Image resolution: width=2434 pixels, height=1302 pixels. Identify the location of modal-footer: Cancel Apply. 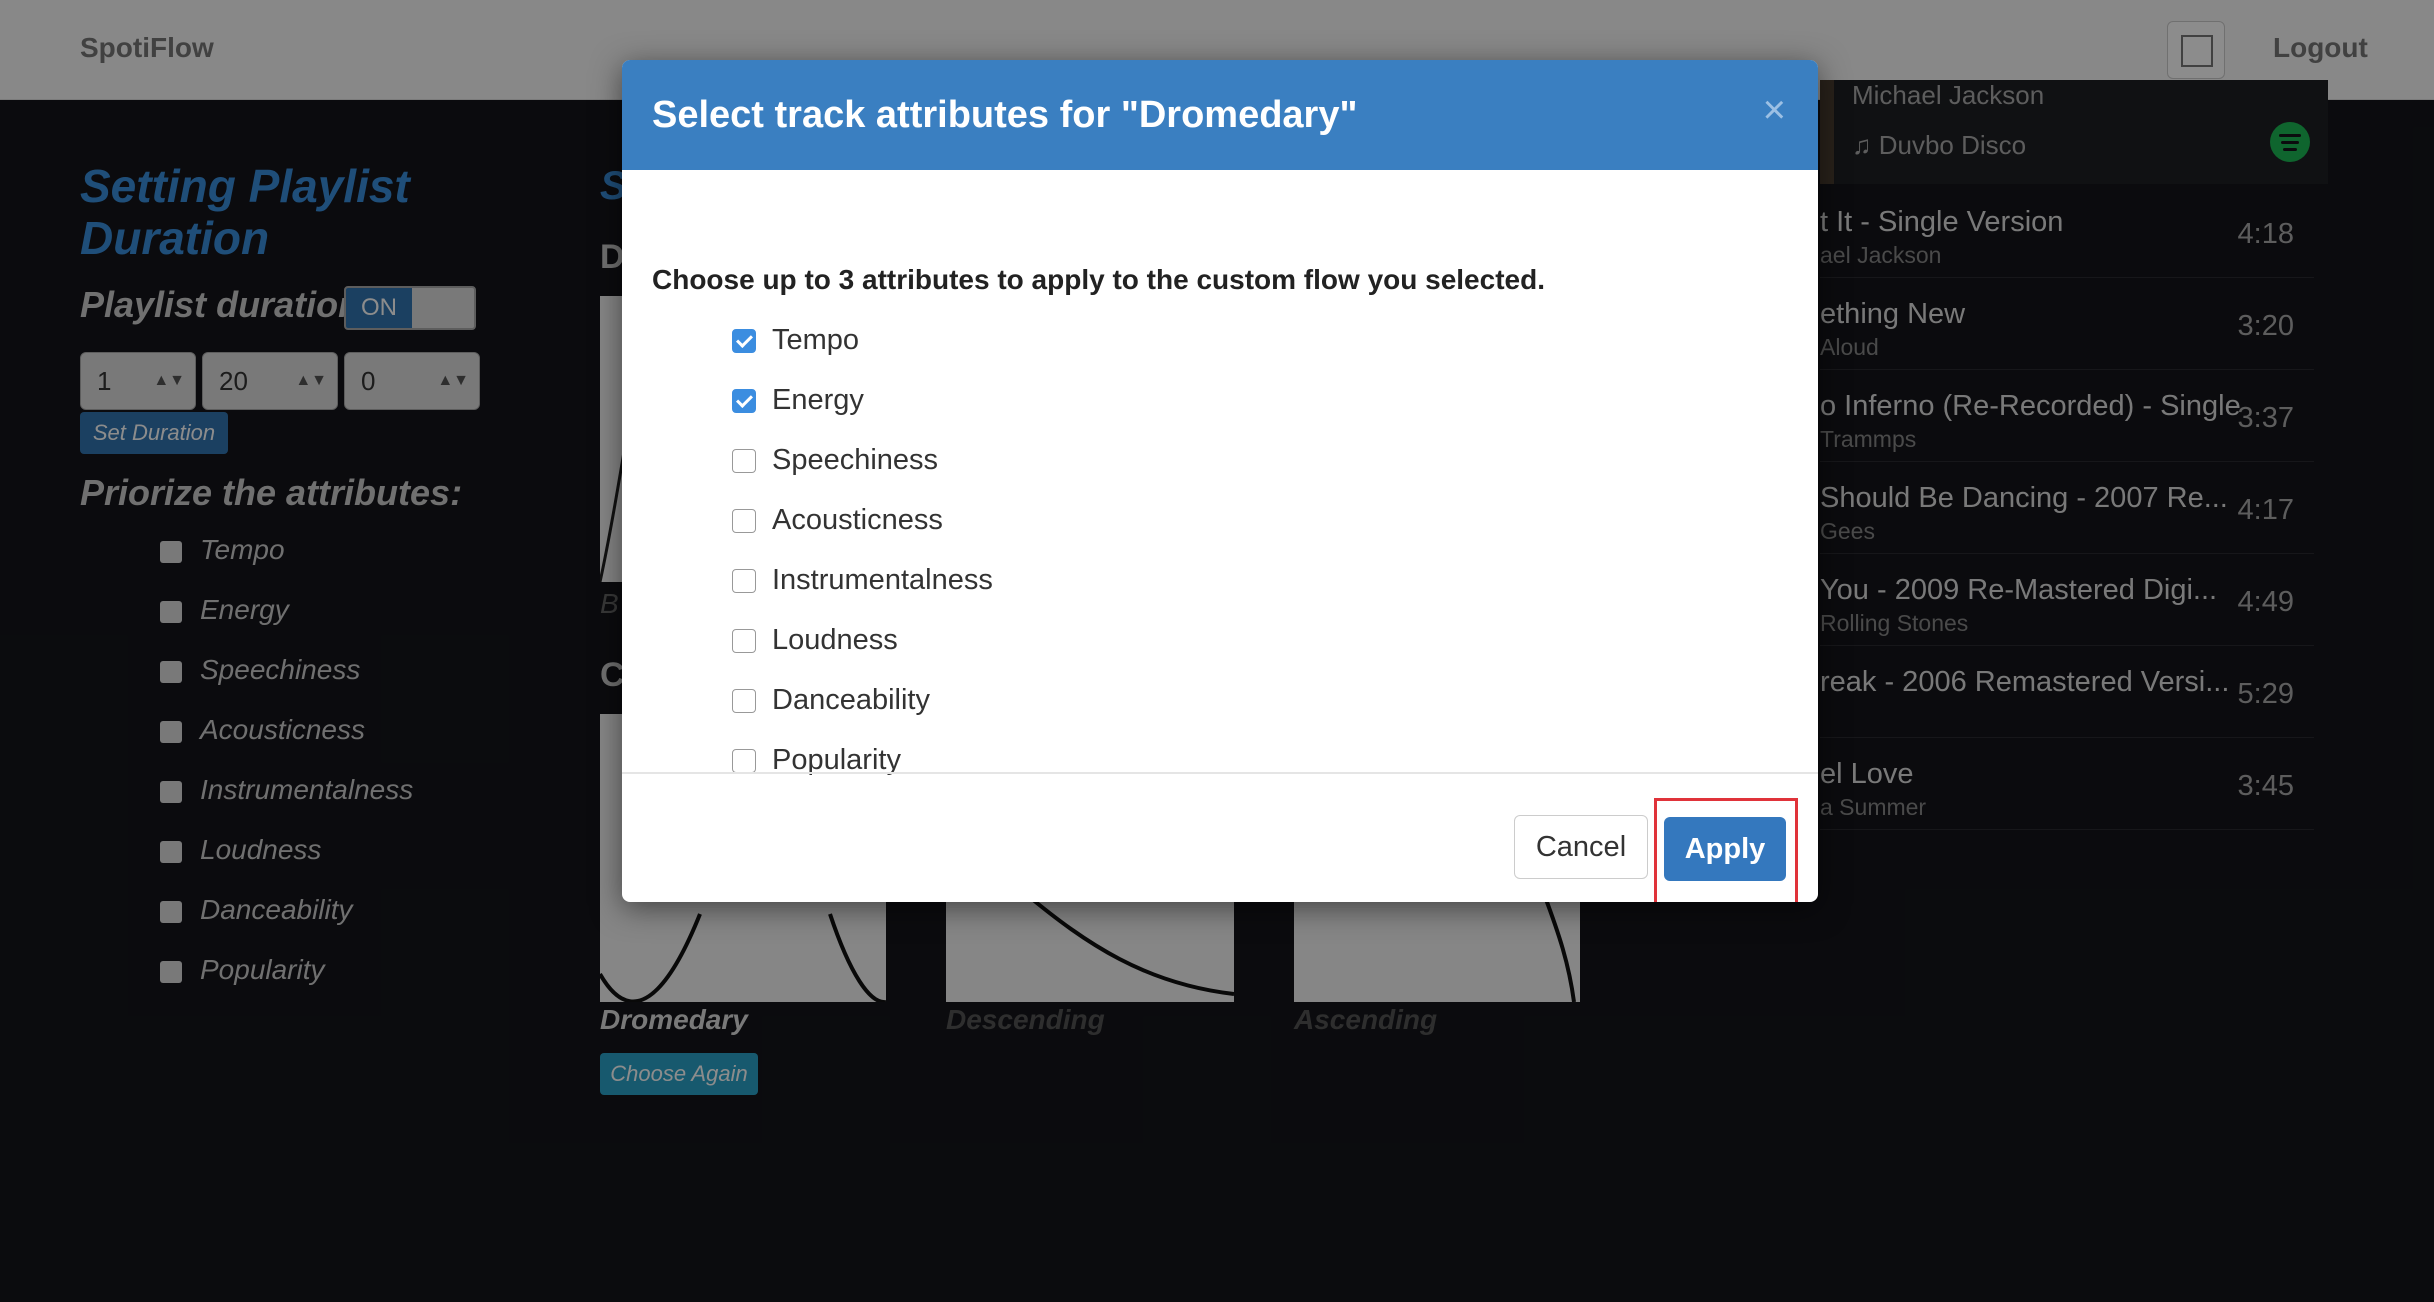
(1220, 837).